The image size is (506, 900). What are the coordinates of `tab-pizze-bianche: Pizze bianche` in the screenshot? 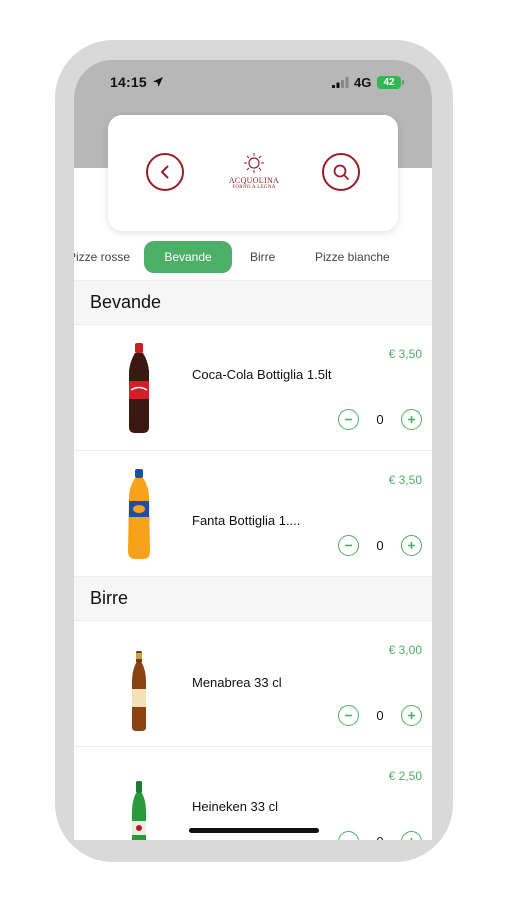 It's located at (365, 257).